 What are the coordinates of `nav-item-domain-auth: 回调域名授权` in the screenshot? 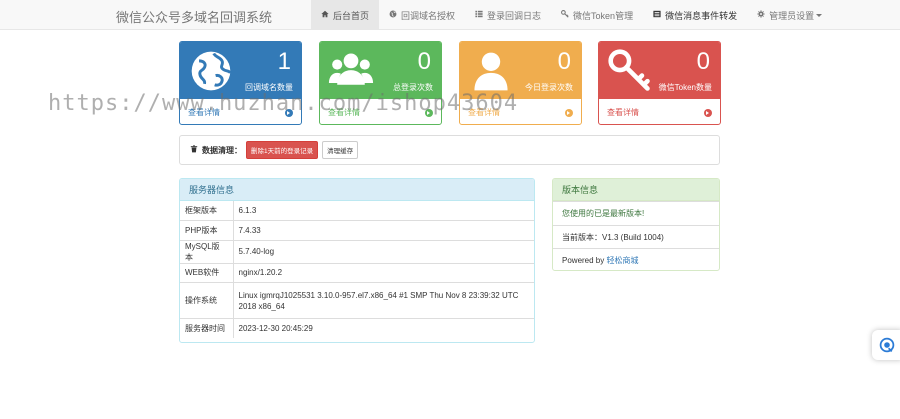 It's located at (422, 15).